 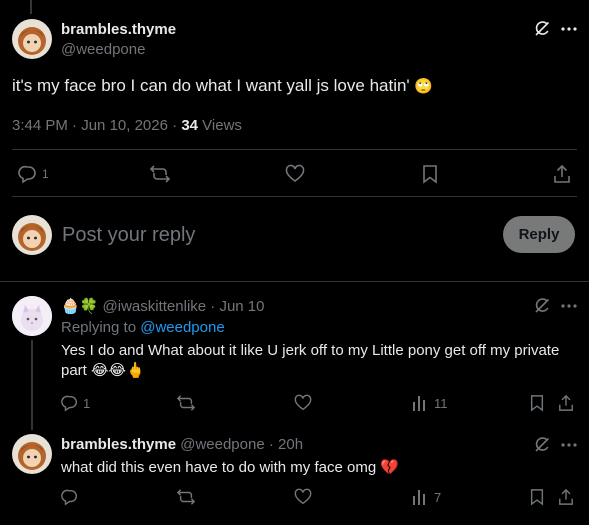 I want to click on post-date: Jun 10, 2026, so click(x=124, y=125).